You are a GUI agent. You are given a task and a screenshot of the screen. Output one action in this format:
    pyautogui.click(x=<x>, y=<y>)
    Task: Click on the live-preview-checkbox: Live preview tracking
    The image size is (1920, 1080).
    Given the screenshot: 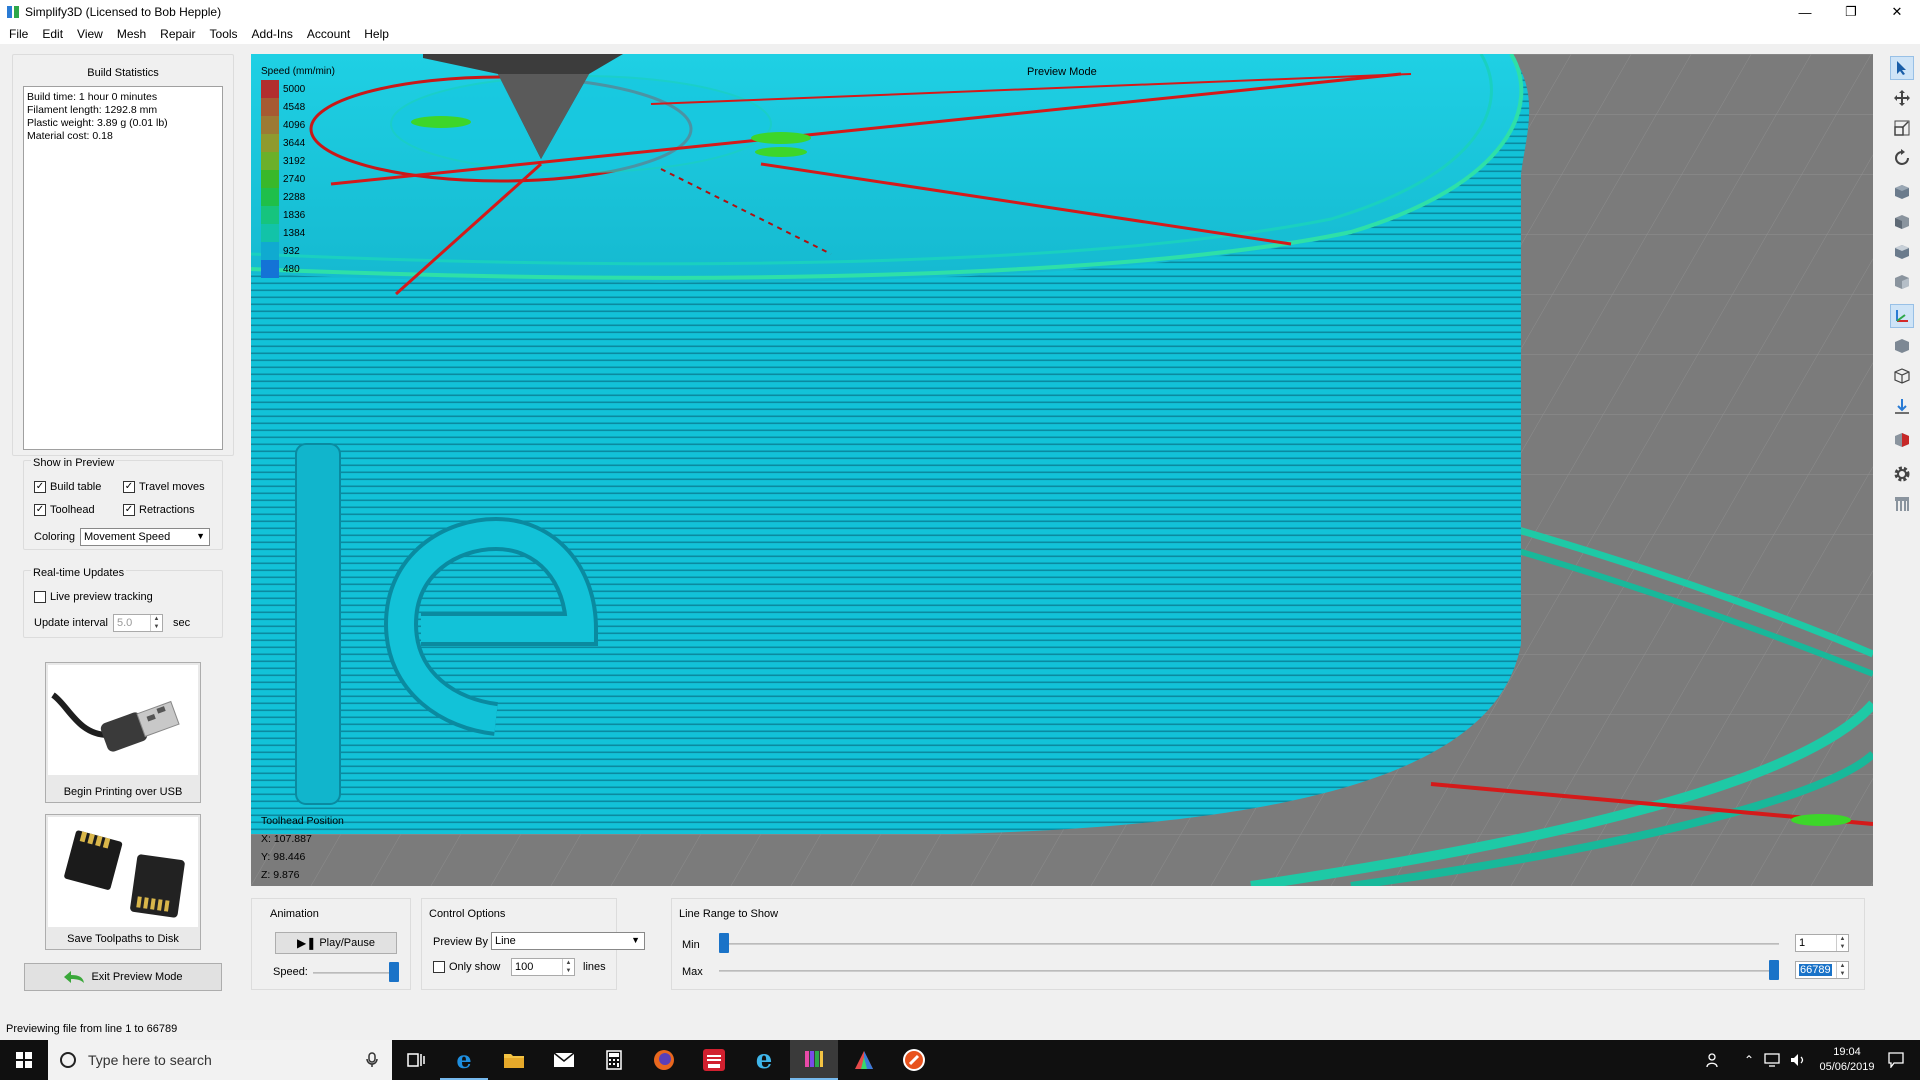 What is the action you would take?
    pyautogui.click(x=93, y=597)
    